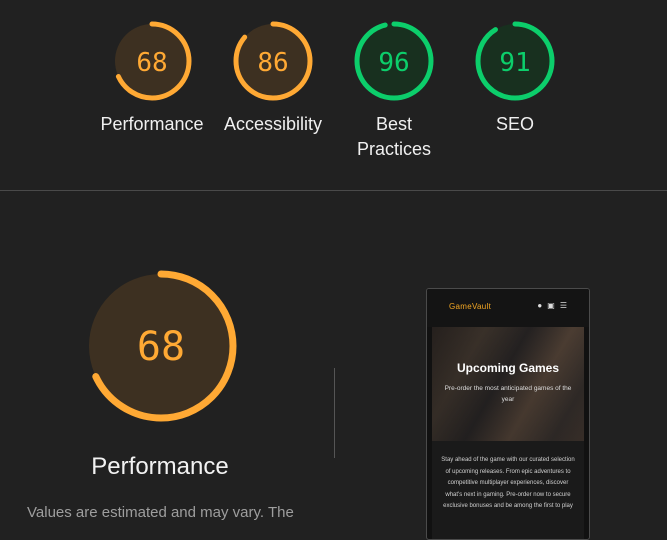 Image resolution: width=667 pixels, height=540 pixels. I want to click on gauge-score: 91, so click(514, 63).